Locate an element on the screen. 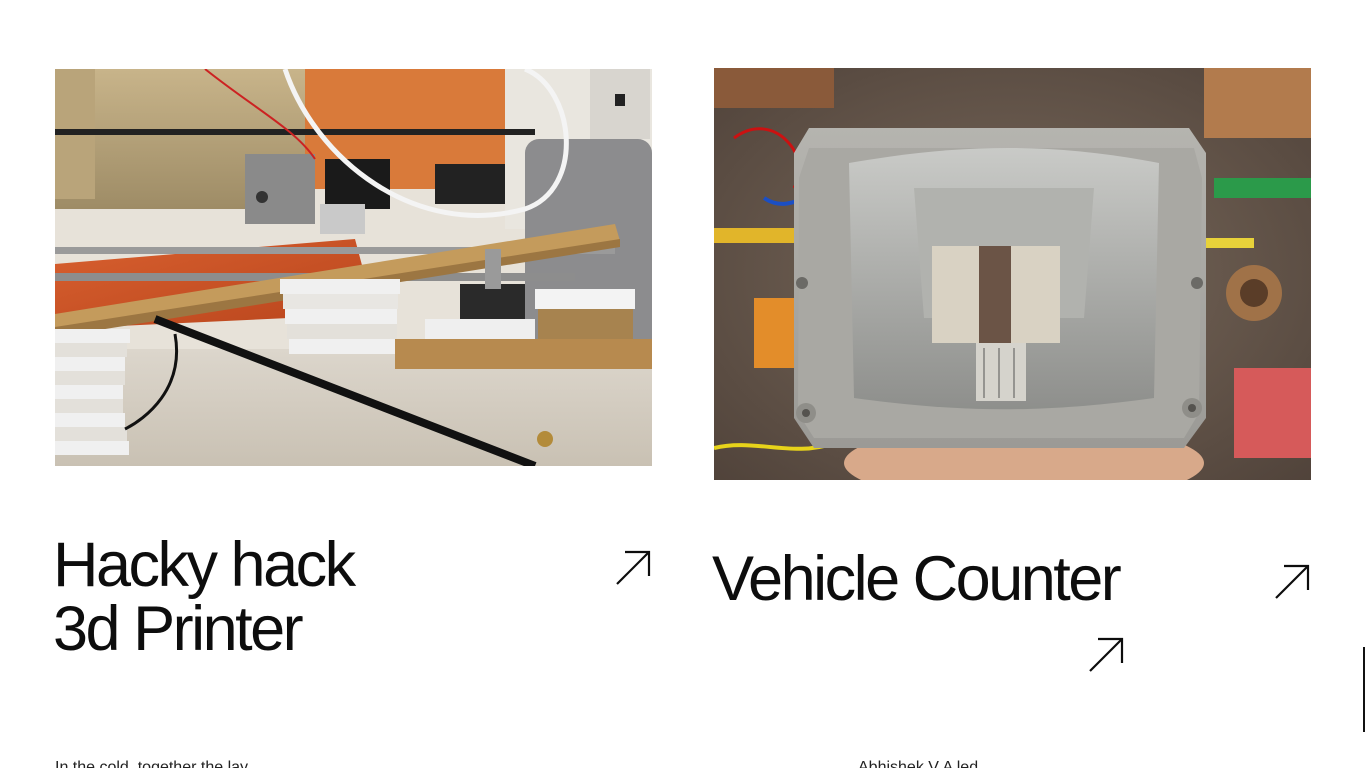 This screenshot has width=1366, height=768. scroll-indicator is located at coordinates (1364, 689).